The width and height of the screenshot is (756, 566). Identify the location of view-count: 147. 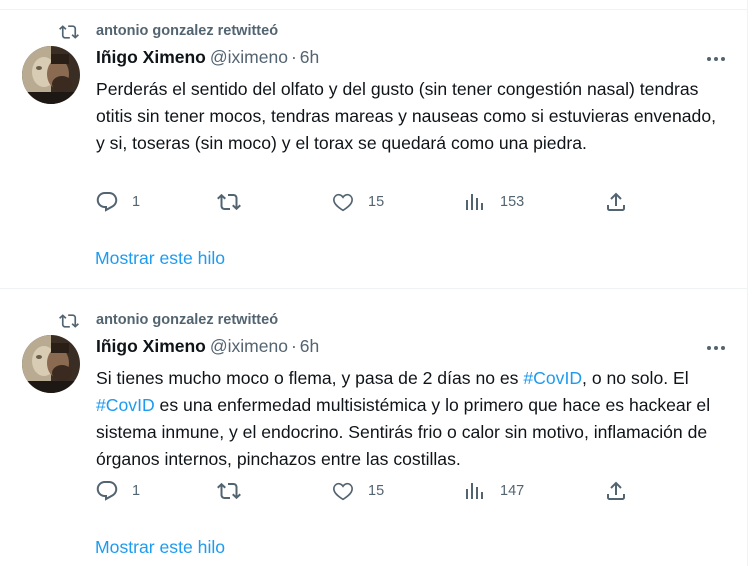
(512, 491).